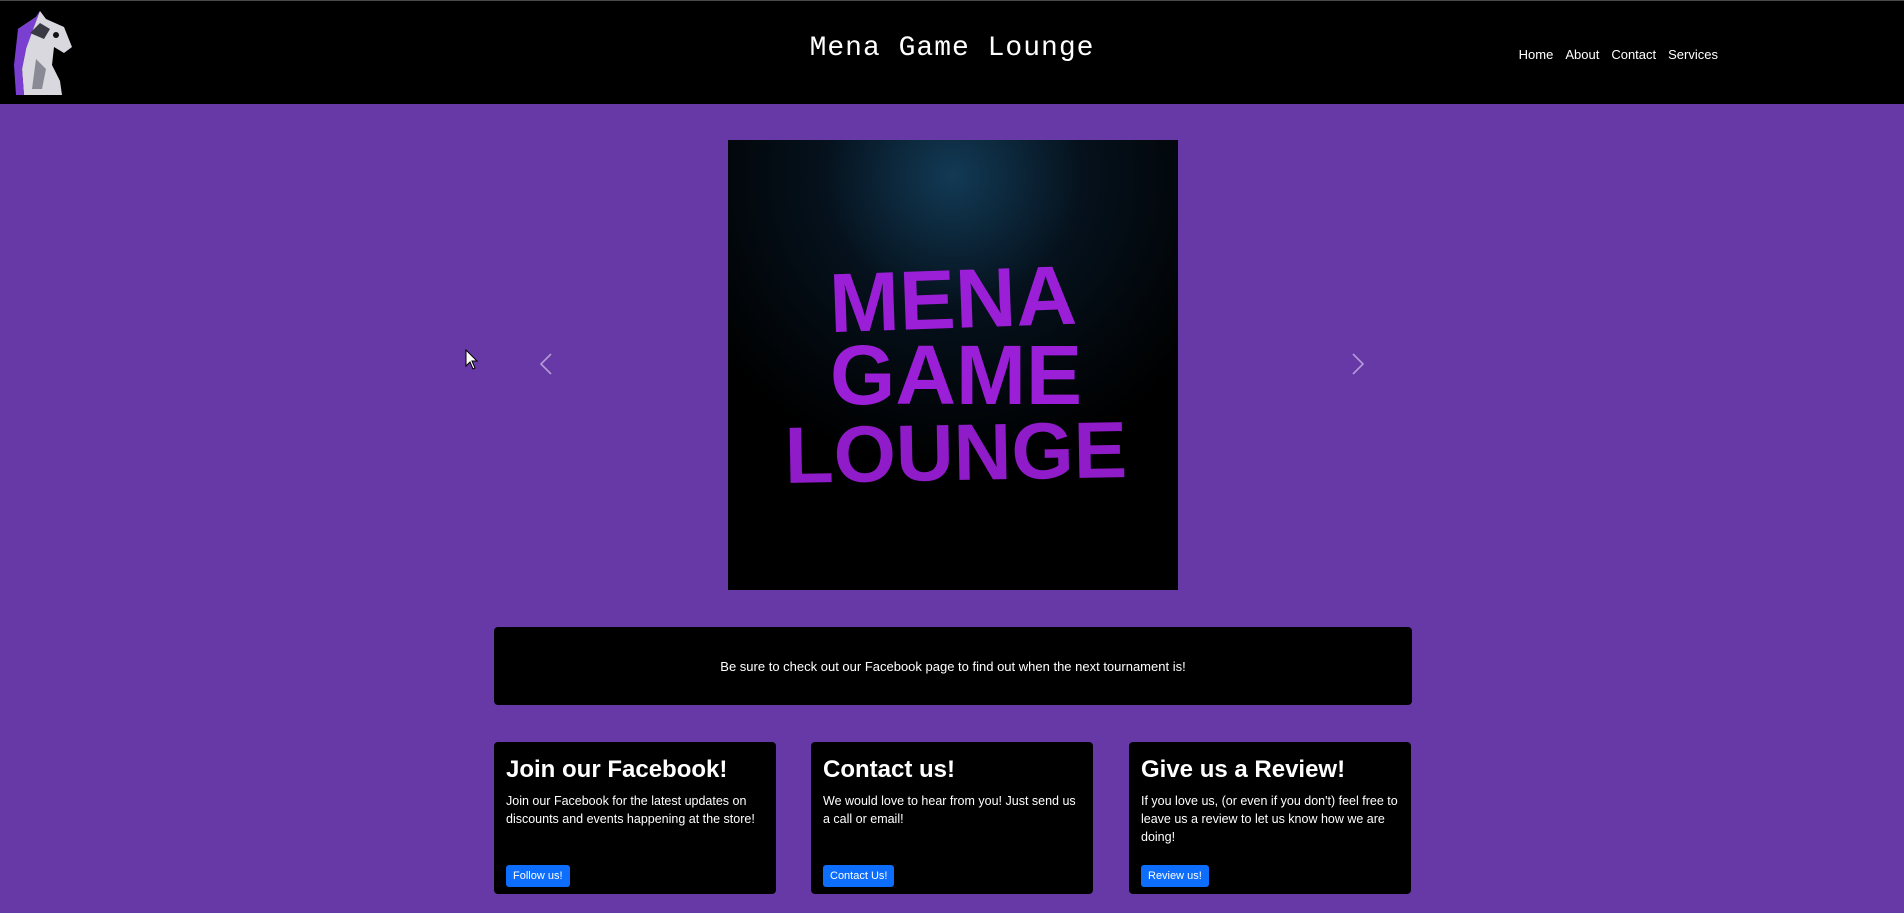 This screenshot has height=913, width=1904. I want to click on nav-contact-link: Contact, so click(1633, 54).